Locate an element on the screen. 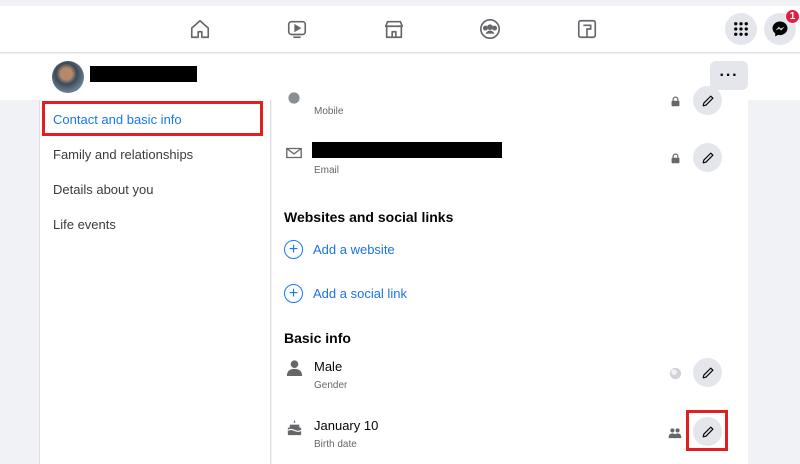 The height and width of the screenshot is (464, 800). messenger-icon is located at coordinates (780, 29).